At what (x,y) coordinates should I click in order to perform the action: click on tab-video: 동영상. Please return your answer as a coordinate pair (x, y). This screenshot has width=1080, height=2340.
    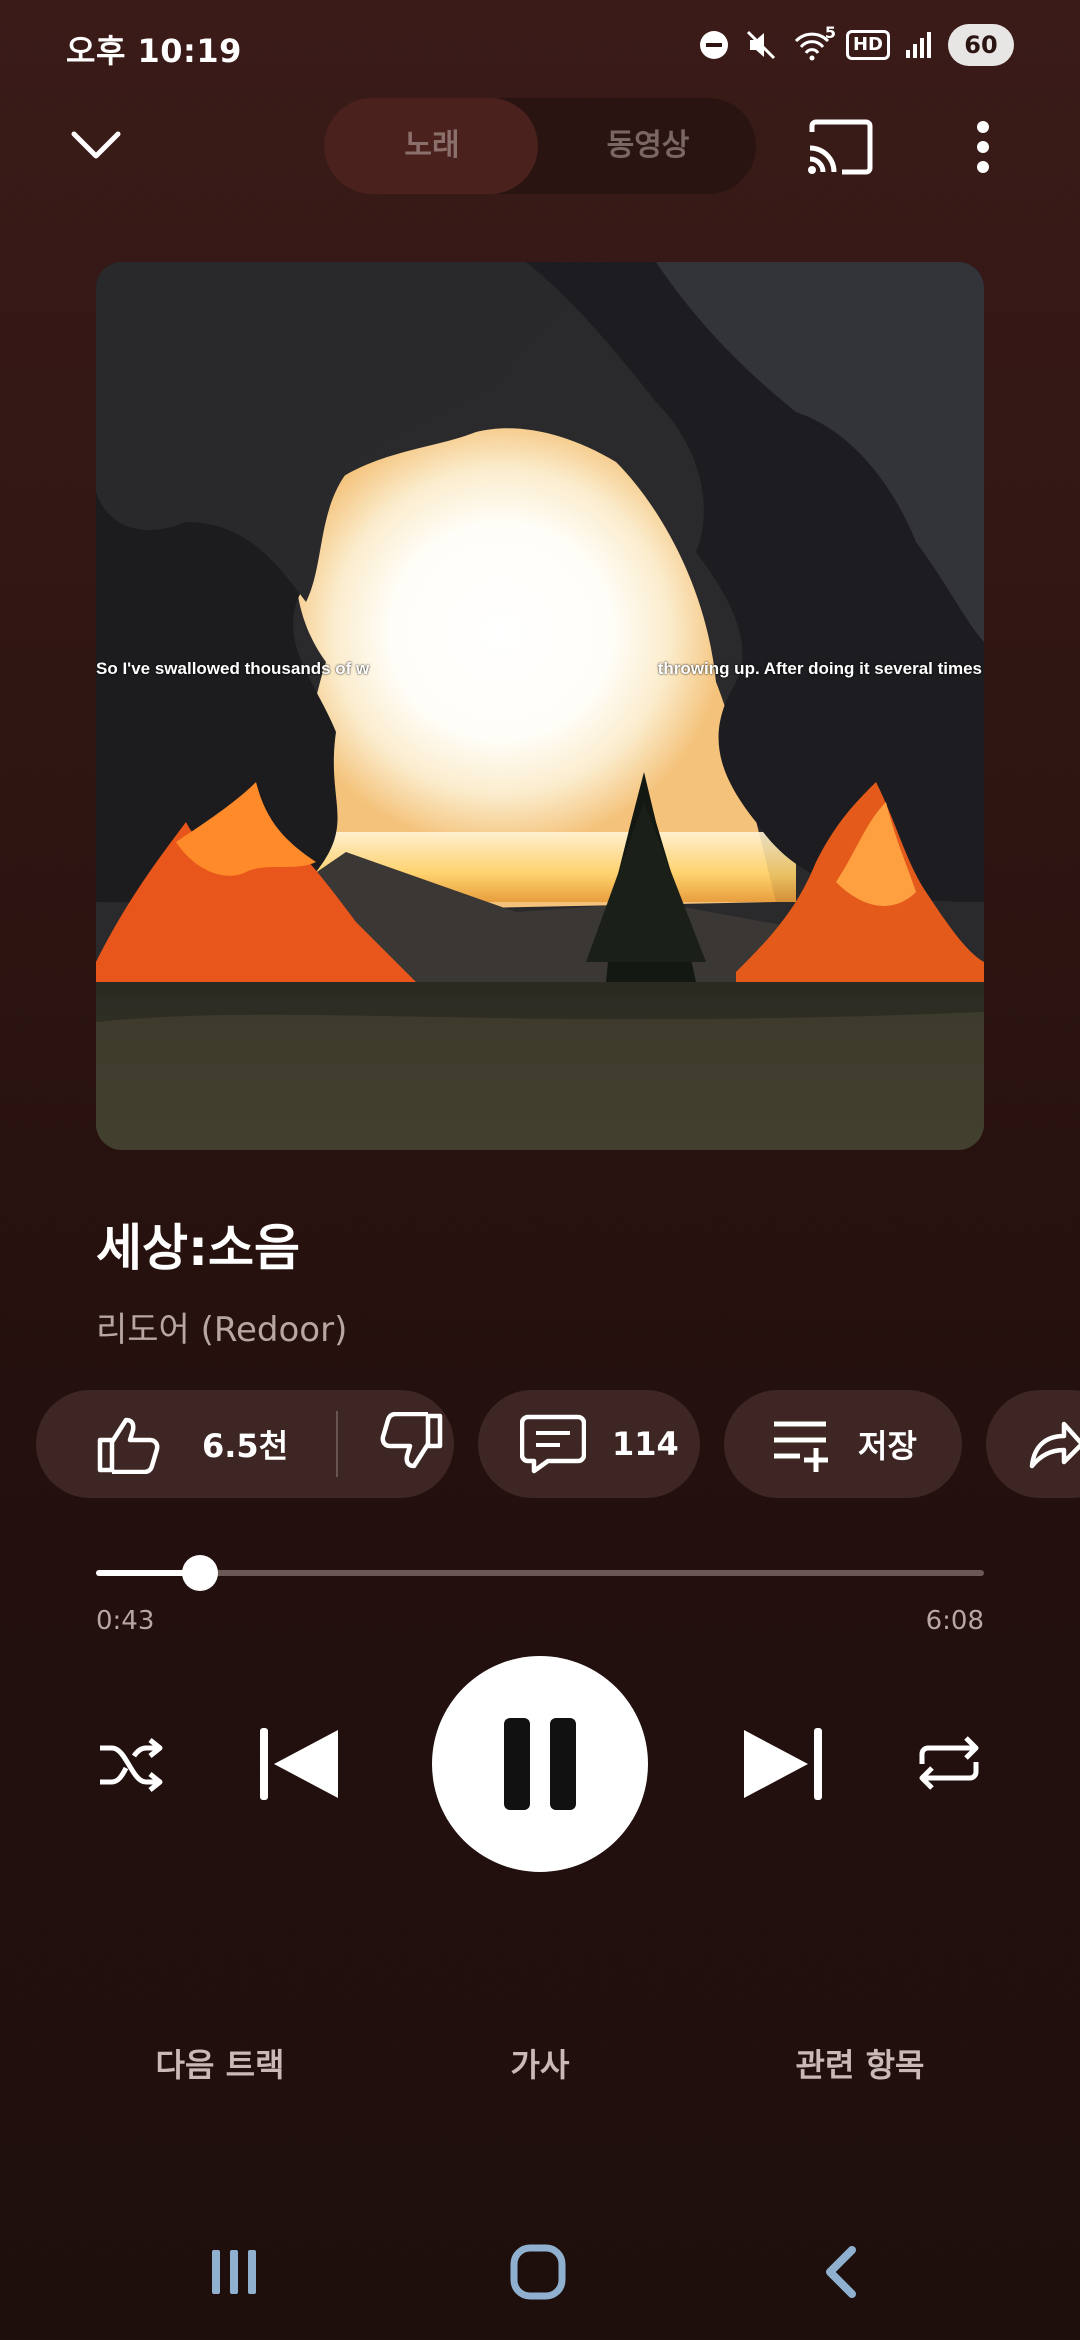
    Looking at the image, I should click on (648, 146).